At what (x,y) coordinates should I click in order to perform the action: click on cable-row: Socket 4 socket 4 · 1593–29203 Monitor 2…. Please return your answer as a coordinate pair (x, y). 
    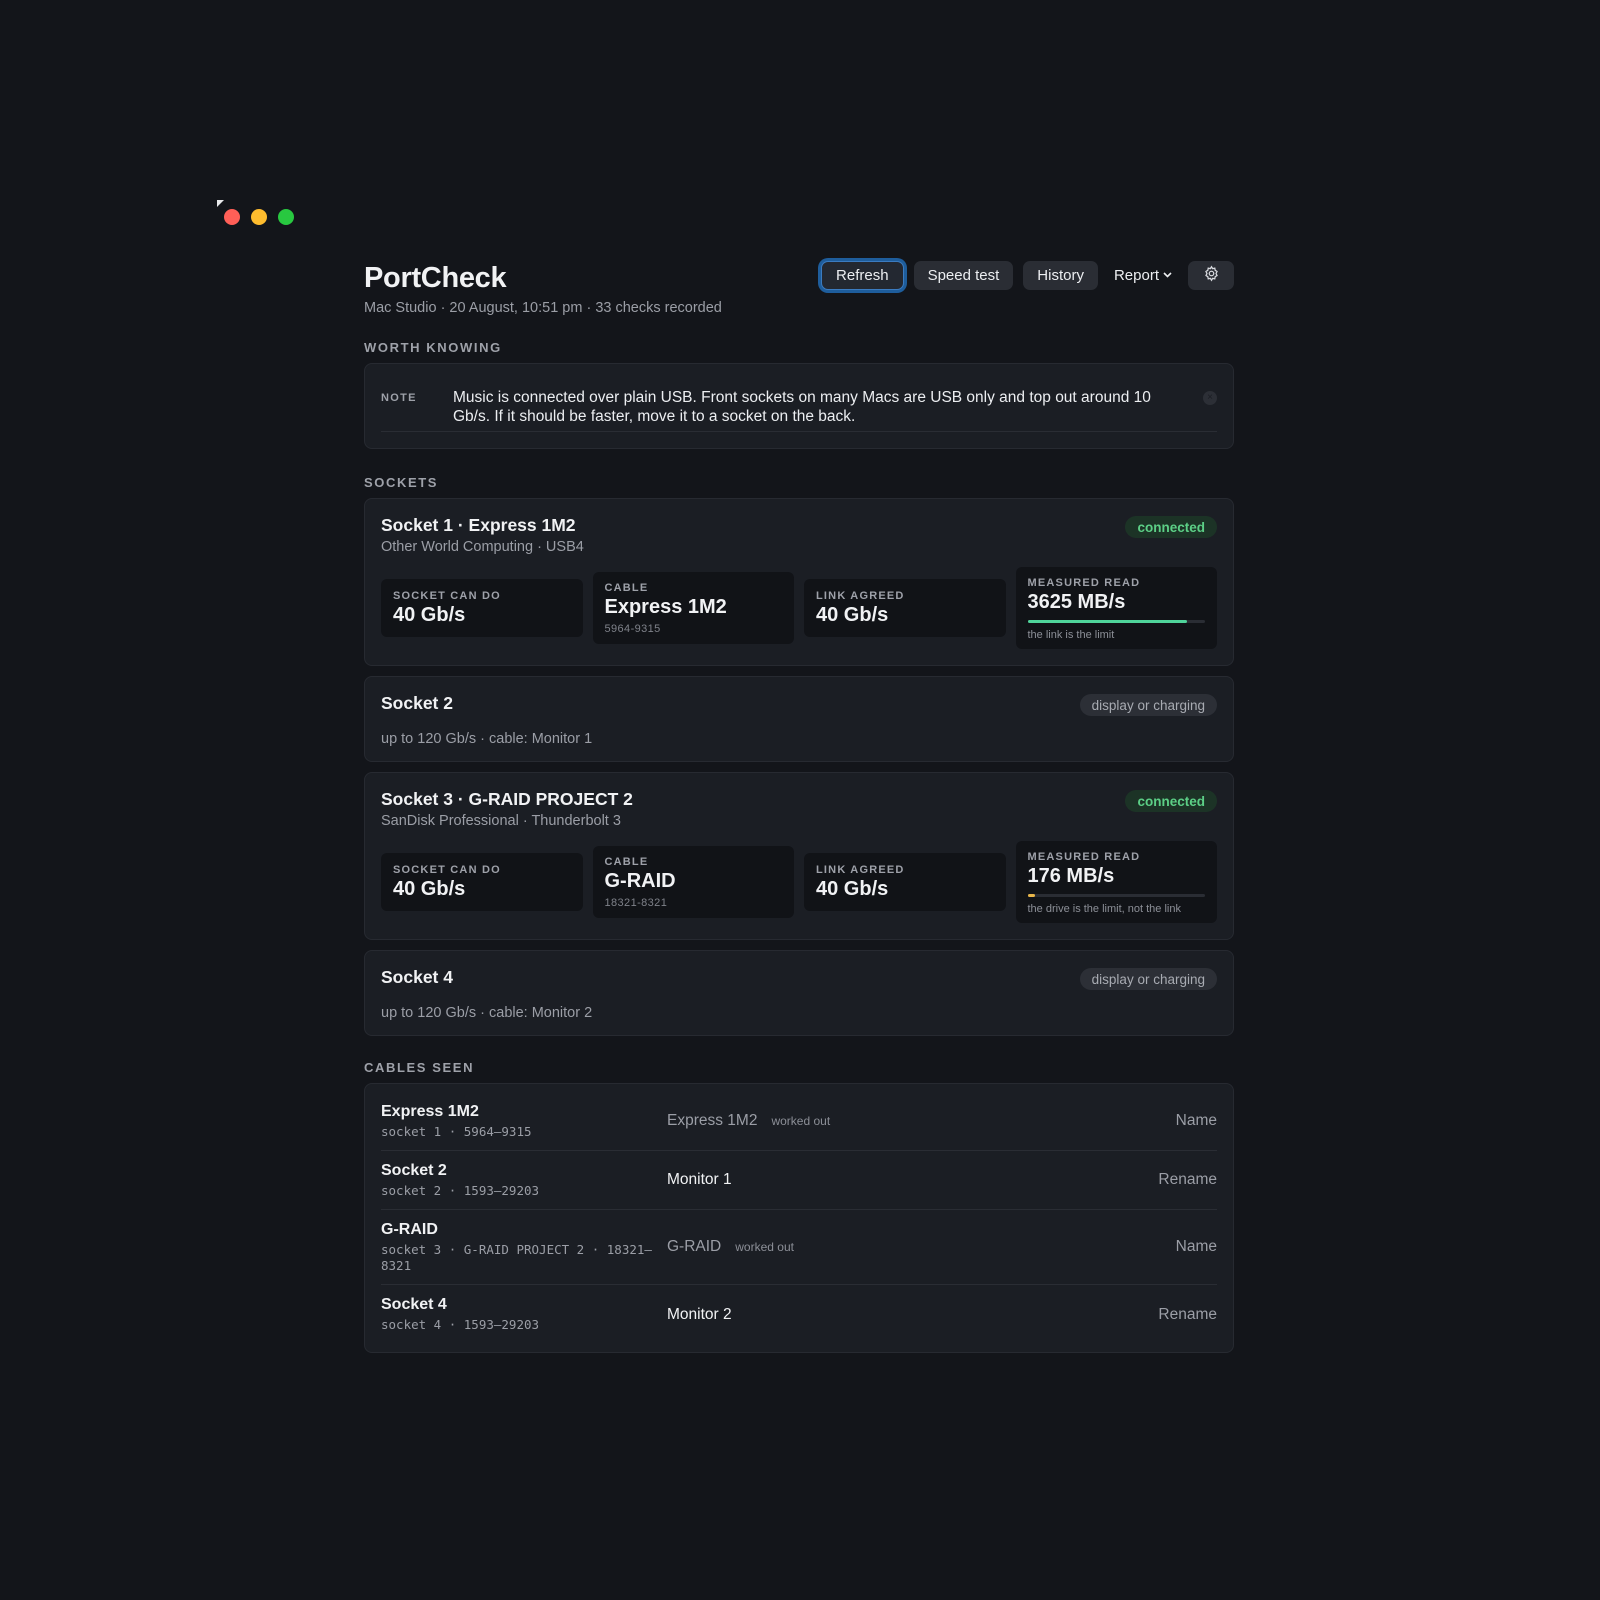
    Looking at the image, I should click on (799, 1314).